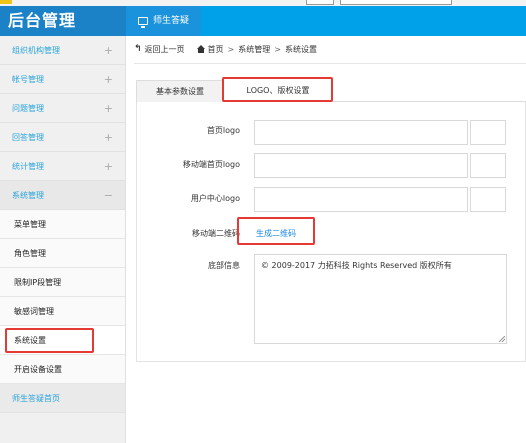 This screenshot has width=526, height=443. What do you see at coordinates (28, 137) in the screenshot?
I see `sidebar-item-label: 回答管理` at bounding box center [28, 137].